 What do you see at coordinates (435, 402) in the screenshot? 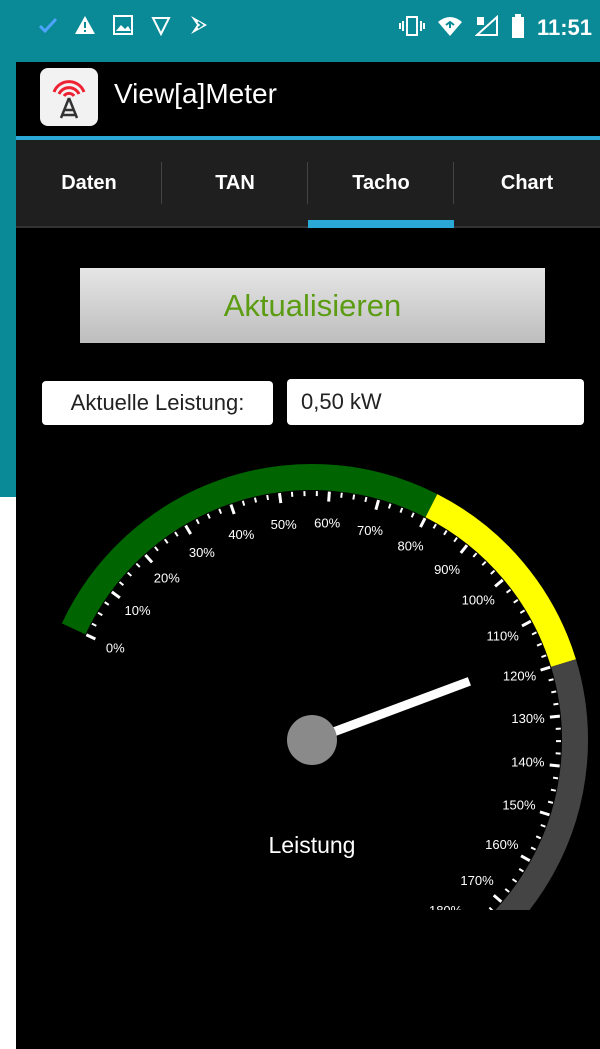
I see `power-value-field: 0,50 kW` at bounding box center [435, 402].